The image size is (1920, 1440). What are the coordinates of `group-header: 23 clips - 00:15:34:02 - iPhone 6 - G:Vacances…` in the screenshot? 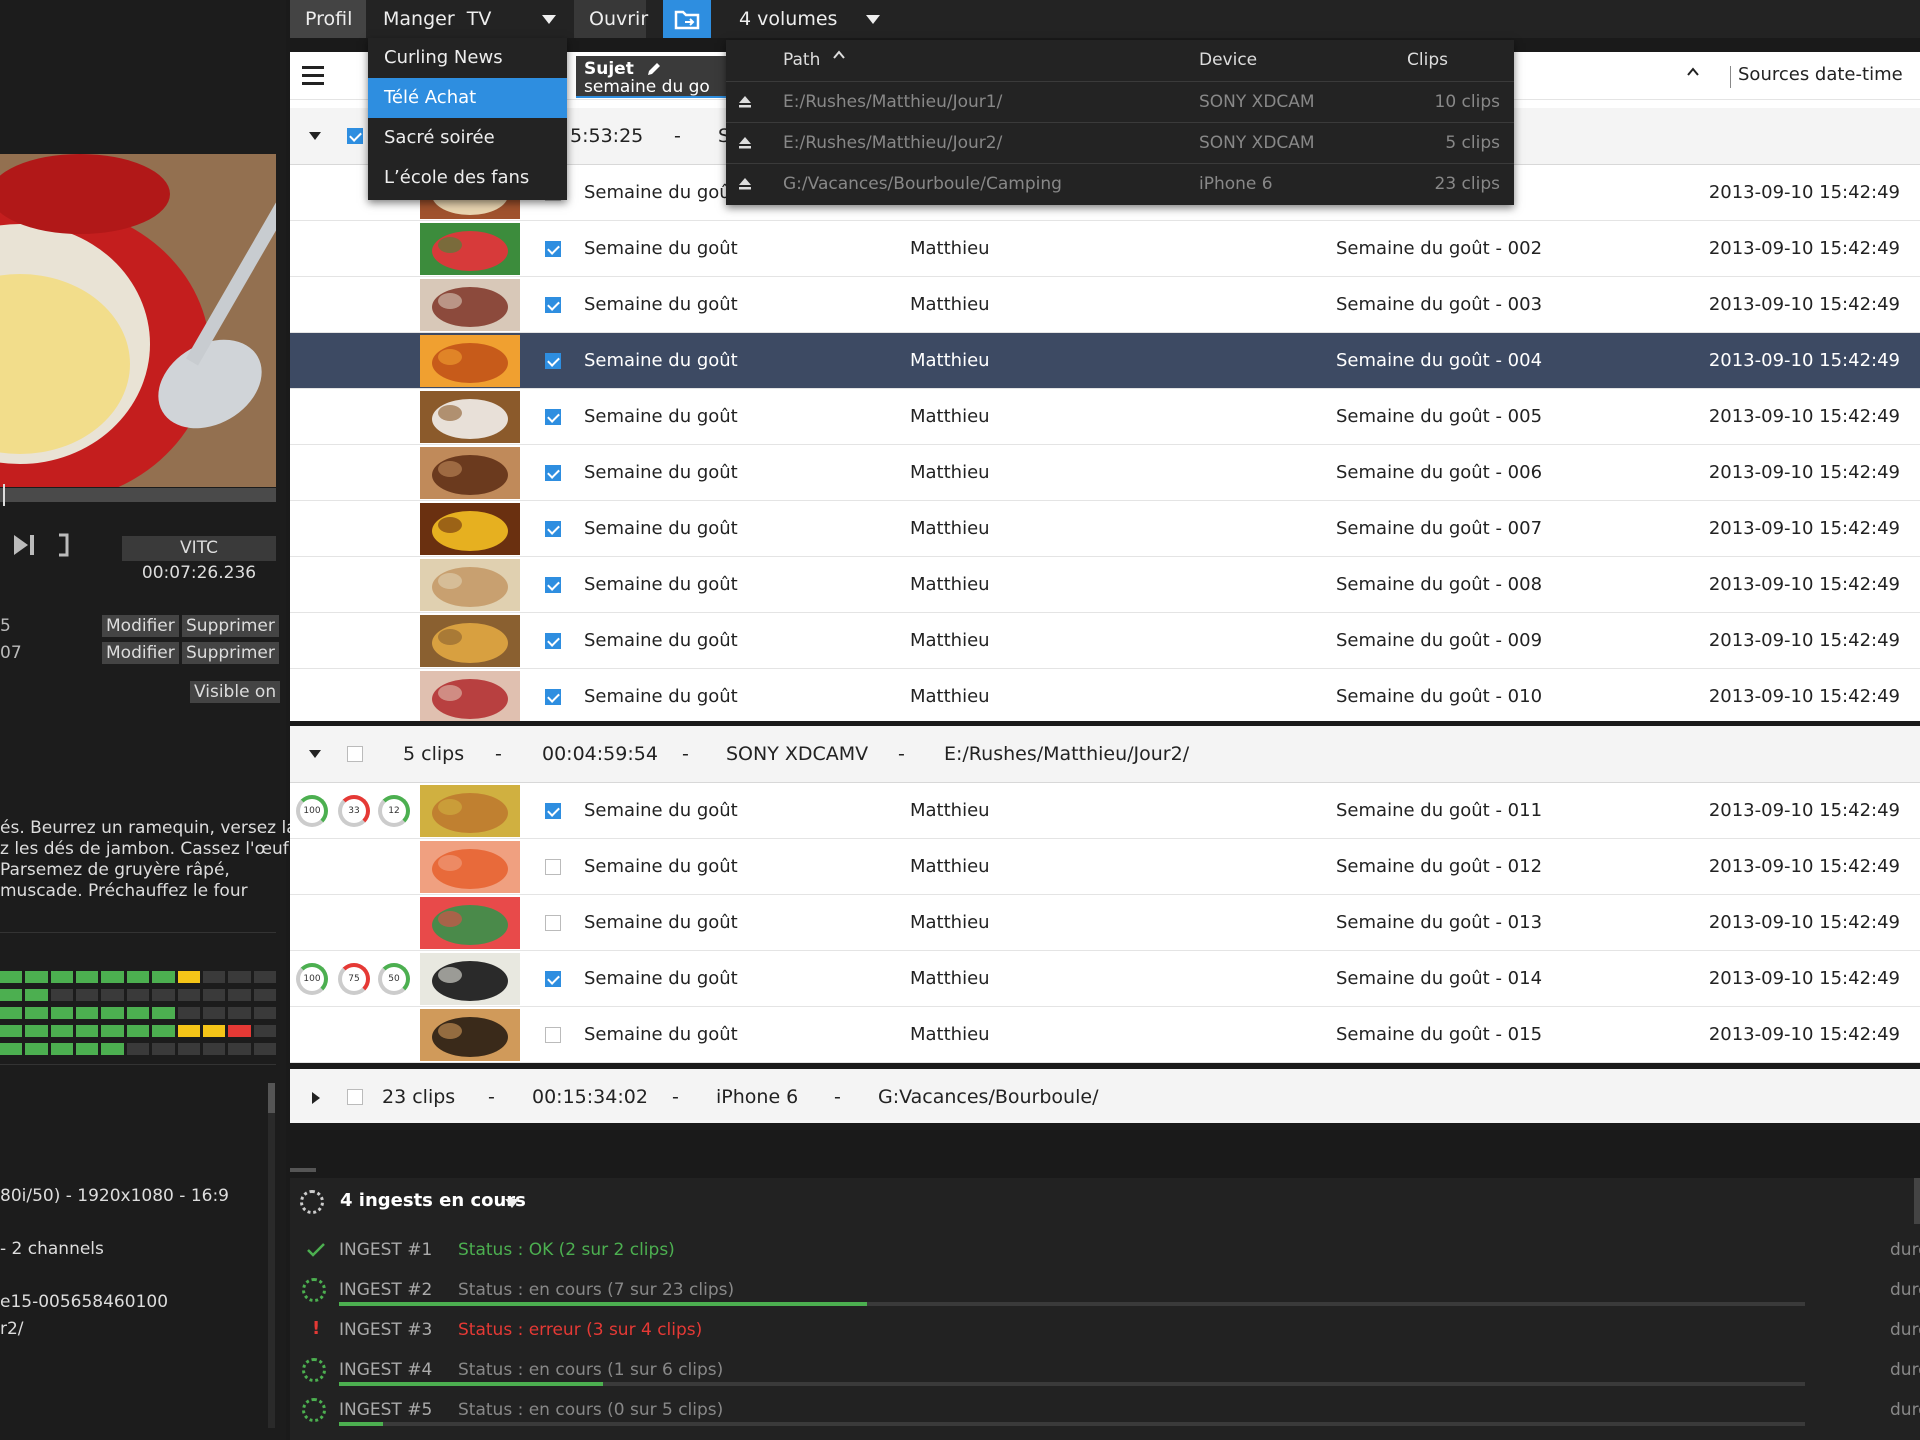 It's located at (1105, 1097).